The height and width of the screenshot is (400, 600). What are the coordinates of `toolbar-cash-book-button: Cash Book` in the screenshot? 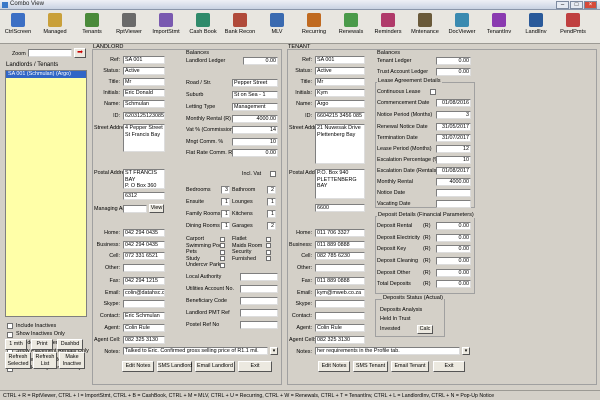 It's located at (203, 27).